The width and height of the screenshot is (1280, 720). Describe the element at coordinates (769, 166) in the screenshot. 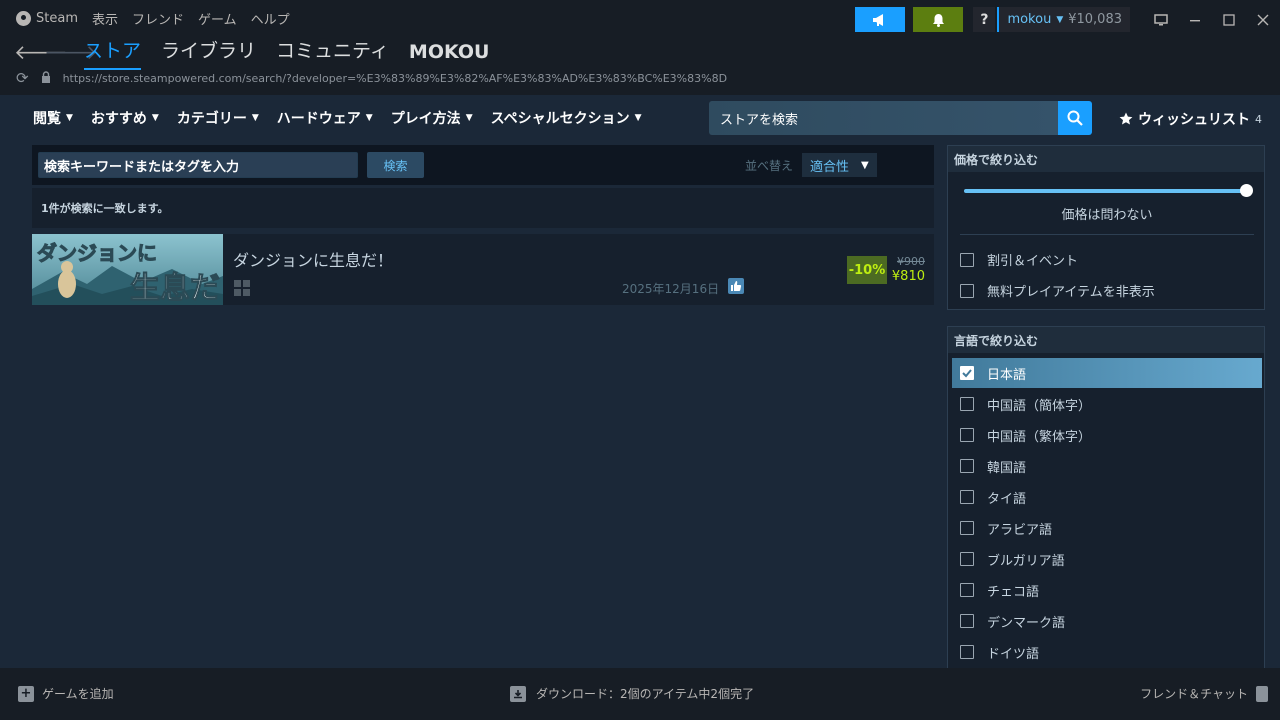

I see `sort-label: 並べ替え` at that location.